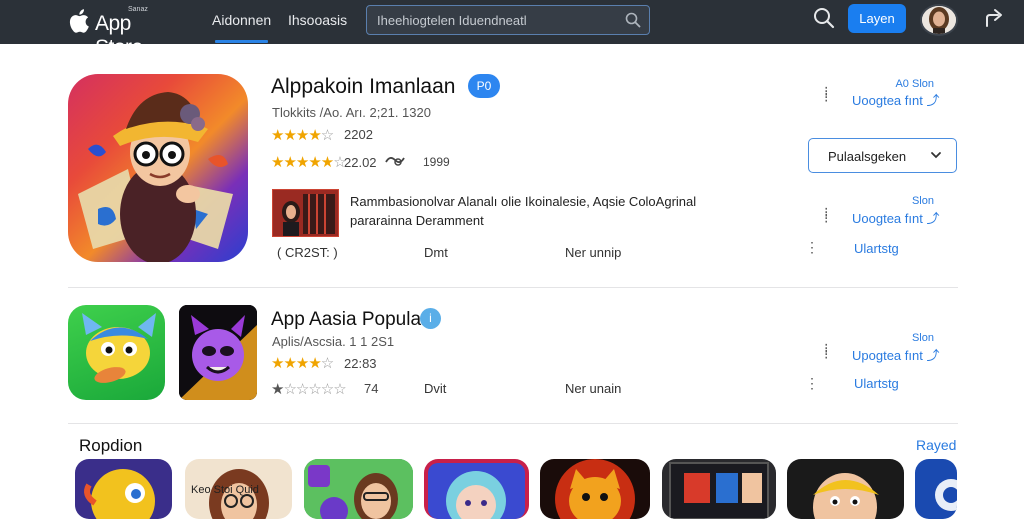  What do you see at coordinates (360, 363) in the screenshot?
I see `rating-value: 22:83` at bounding box center [360, 363].